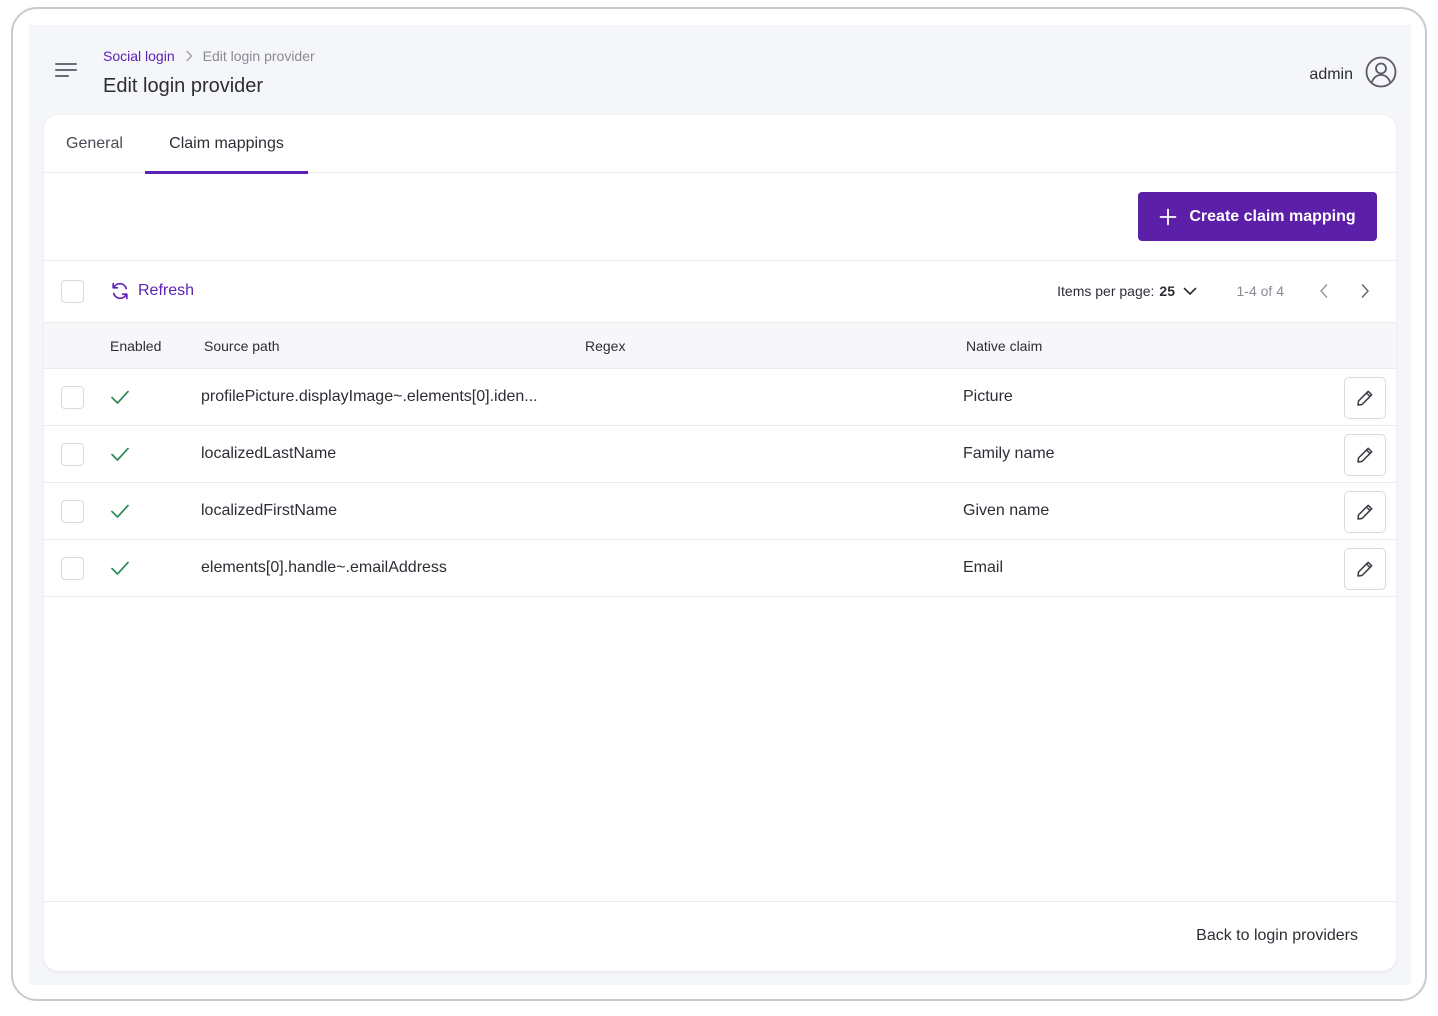 The image size is (1438, 1016). I want to click on plus-icon, so click(1168, 217).